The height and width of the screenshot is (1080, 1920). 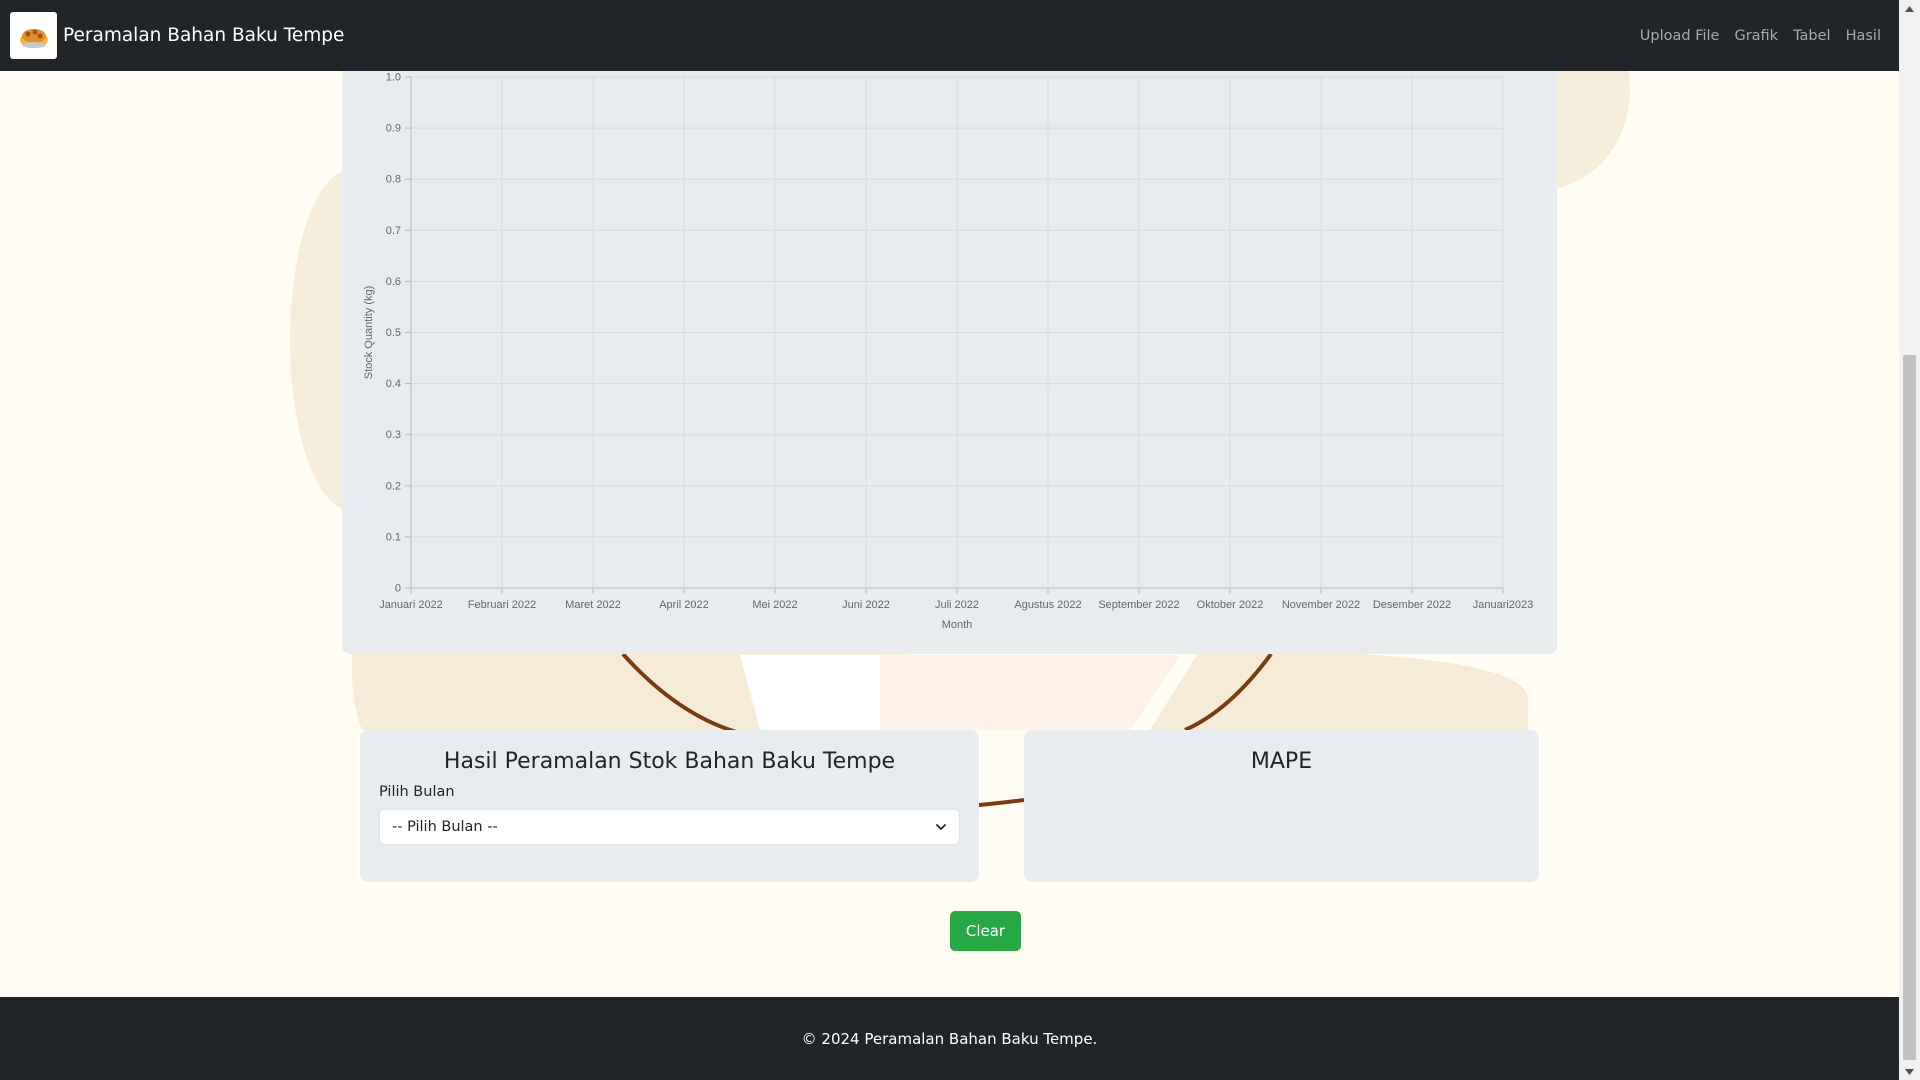 What do you see at coordinates (593, 605) in the screenshot?
I see `x-tick-label: Maret 2022` at bounding box center [593, 605].